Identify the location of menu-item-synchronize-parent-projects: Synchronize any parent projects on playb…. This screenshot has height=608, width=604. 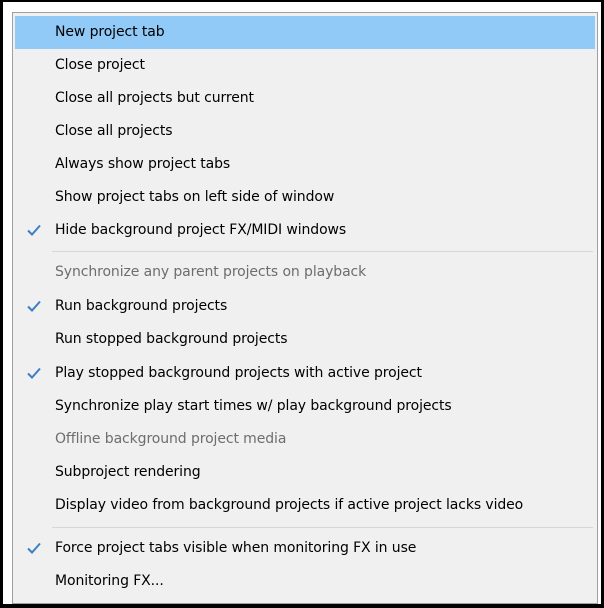
(305, 272).